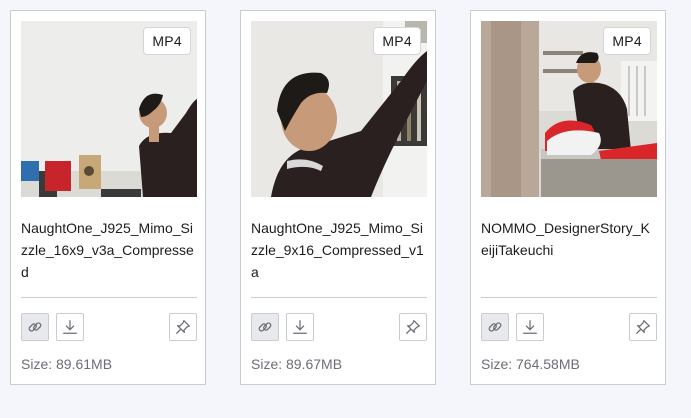 The height and width of the screenshot is (418, 691). I want to click on file-size: Size: 764.58MB, so click(530, 364).